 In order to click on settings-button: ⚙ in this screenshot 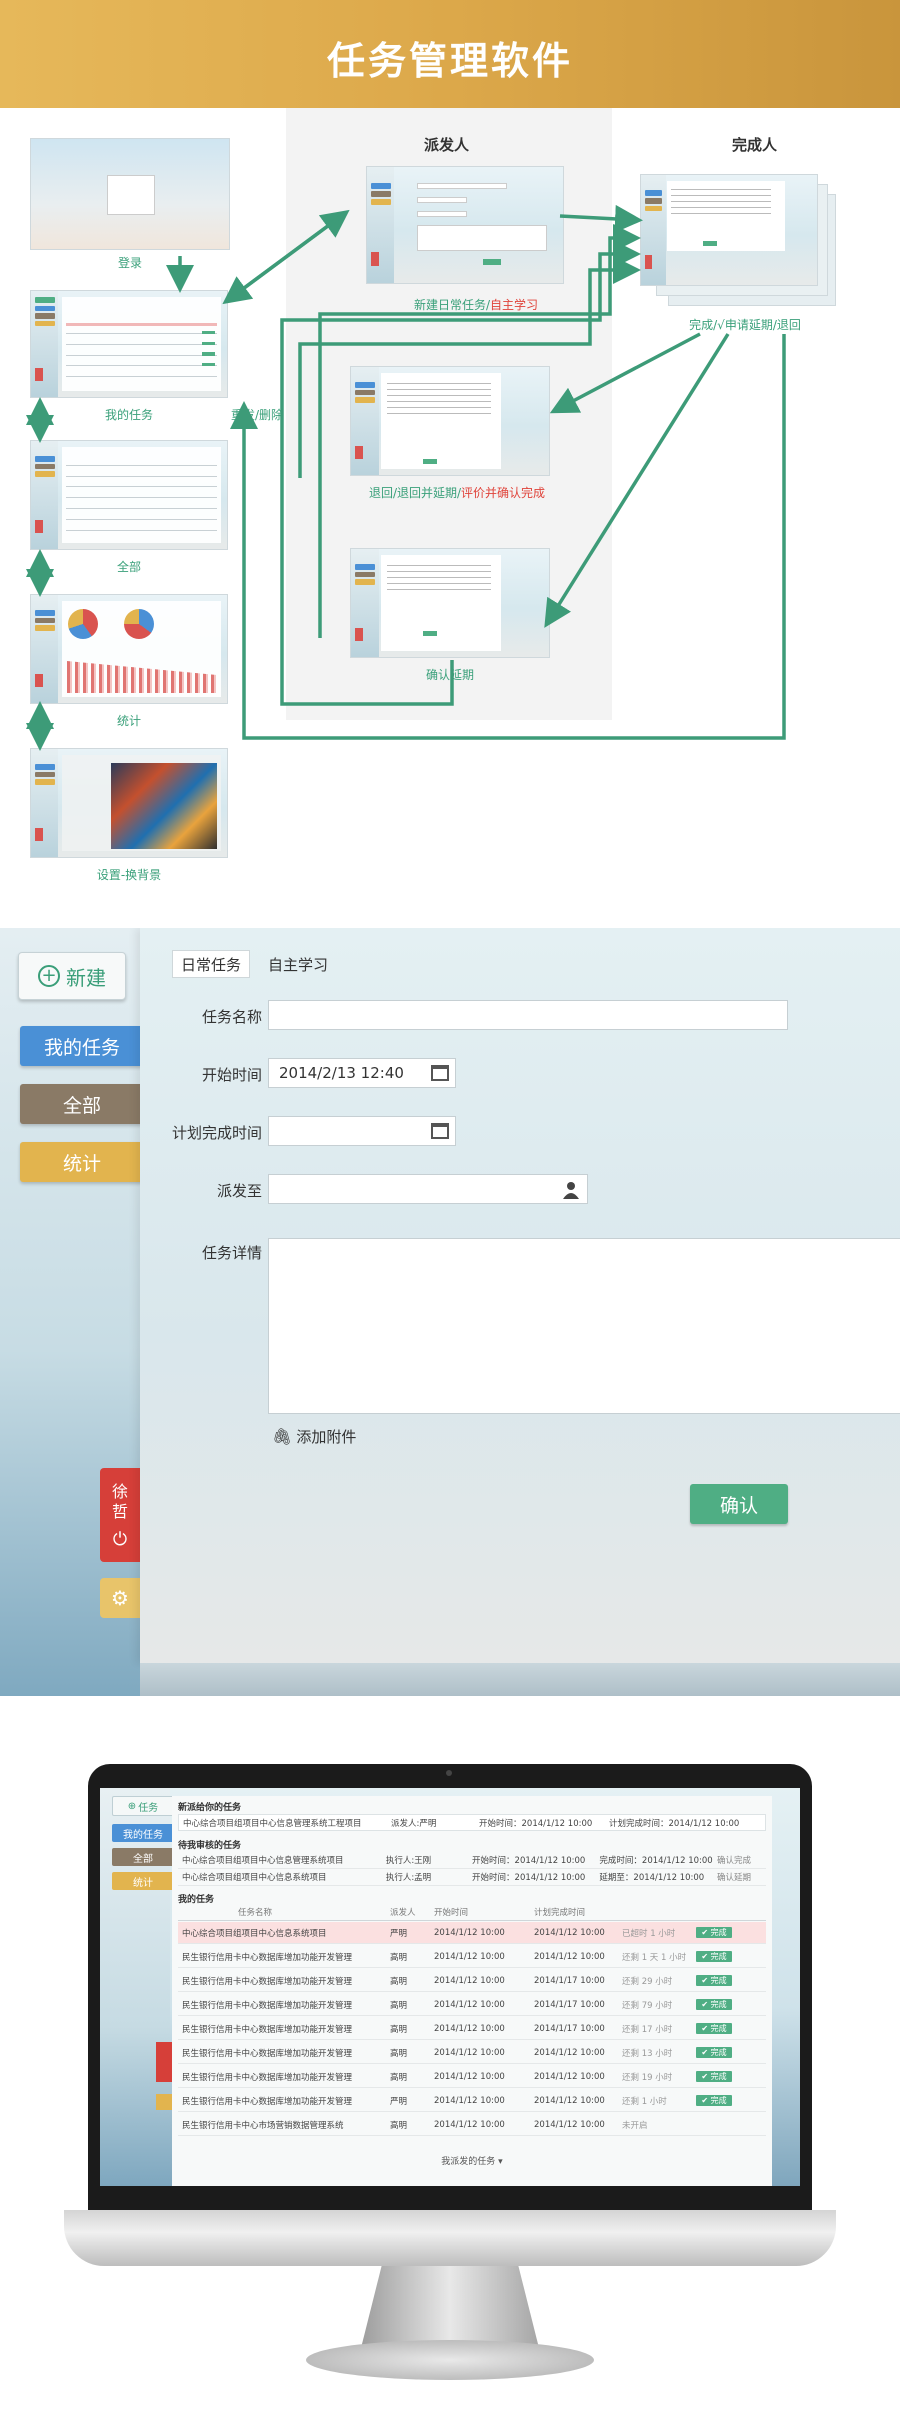, I will do `click(120, 1598)`.